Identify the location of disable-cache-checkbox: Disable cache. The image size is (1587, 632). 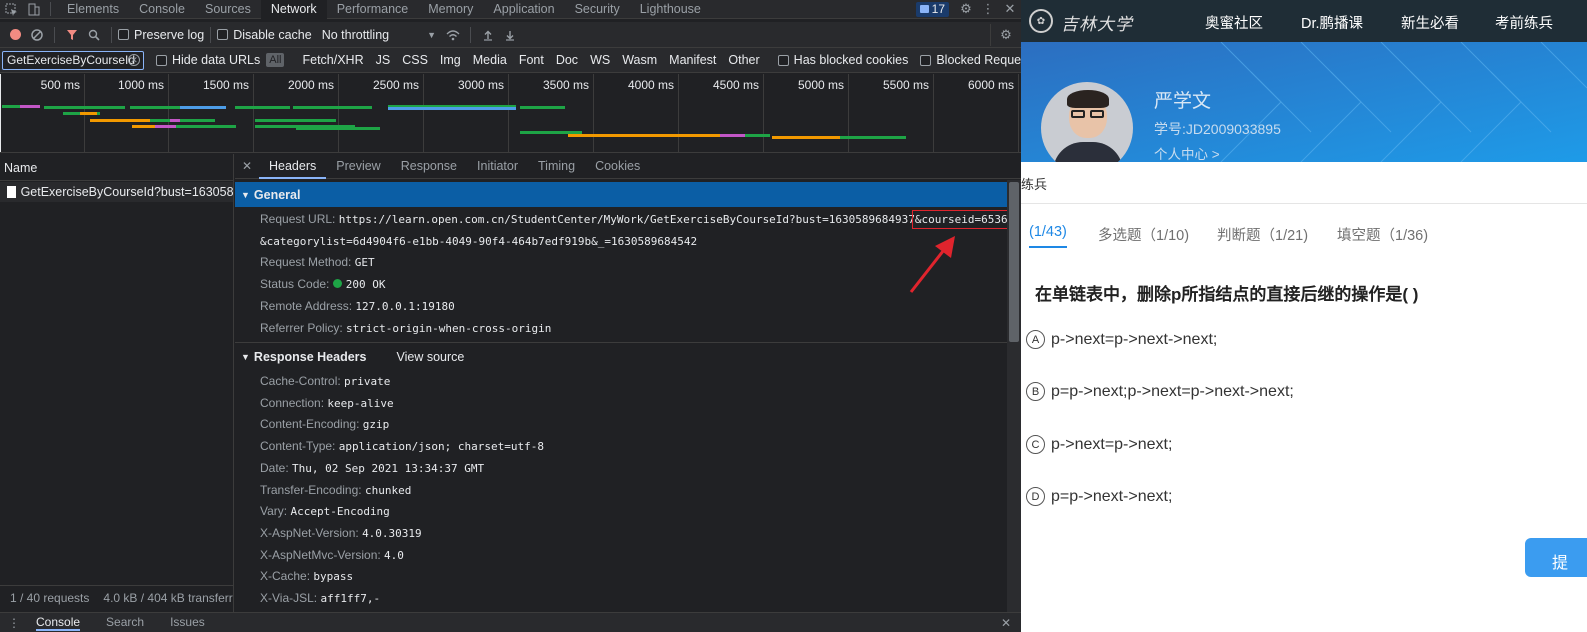
(264, 35).